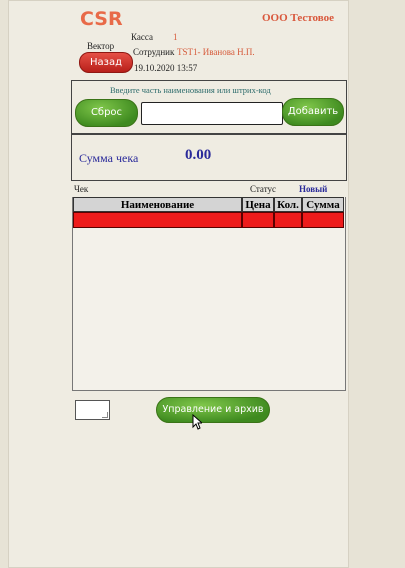  What do you see at coordinates (92, 410) in the screenshot?
I see `small-textarea` at bounding box center [92, 410].